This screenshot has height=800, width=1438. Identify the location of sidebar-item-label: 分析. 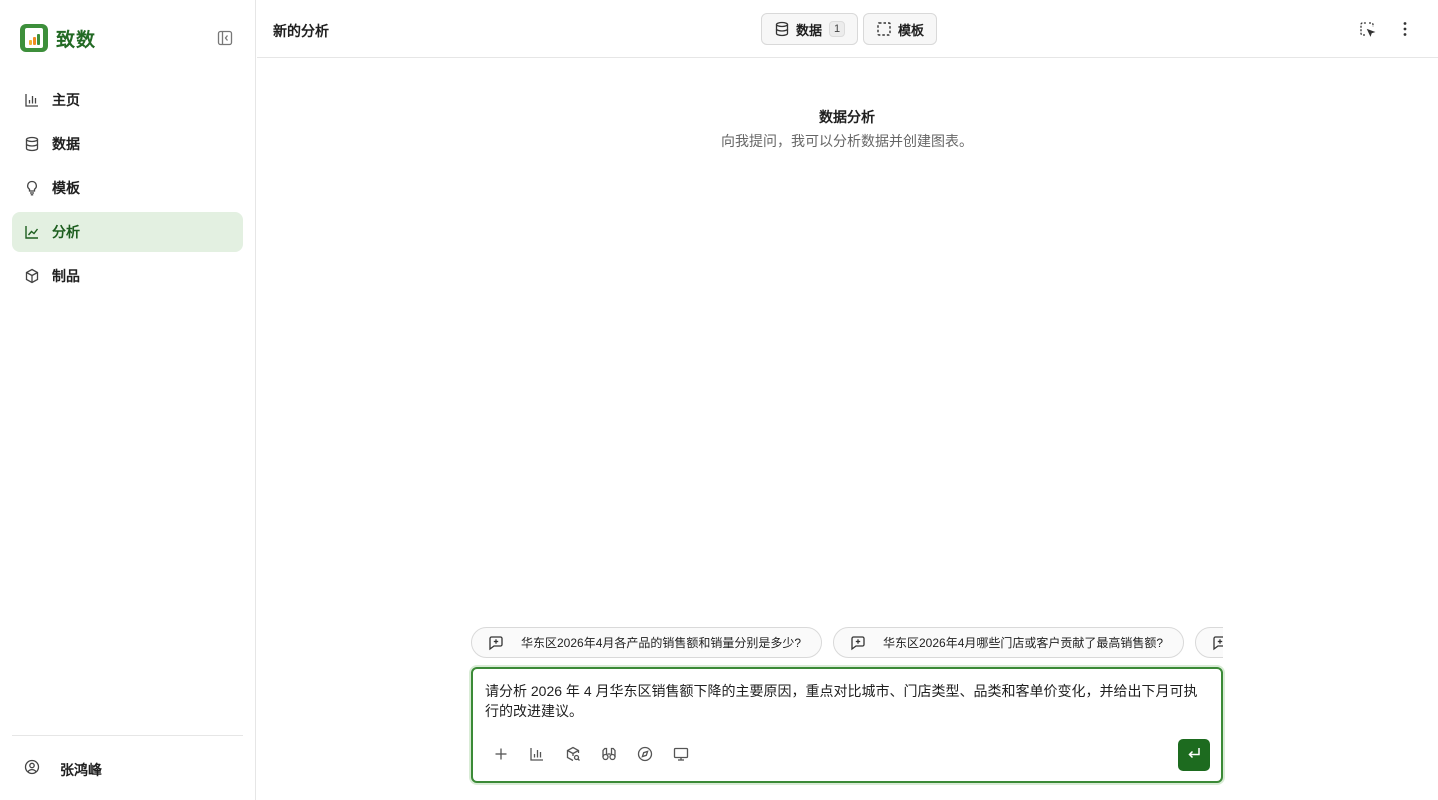
(66, 232).